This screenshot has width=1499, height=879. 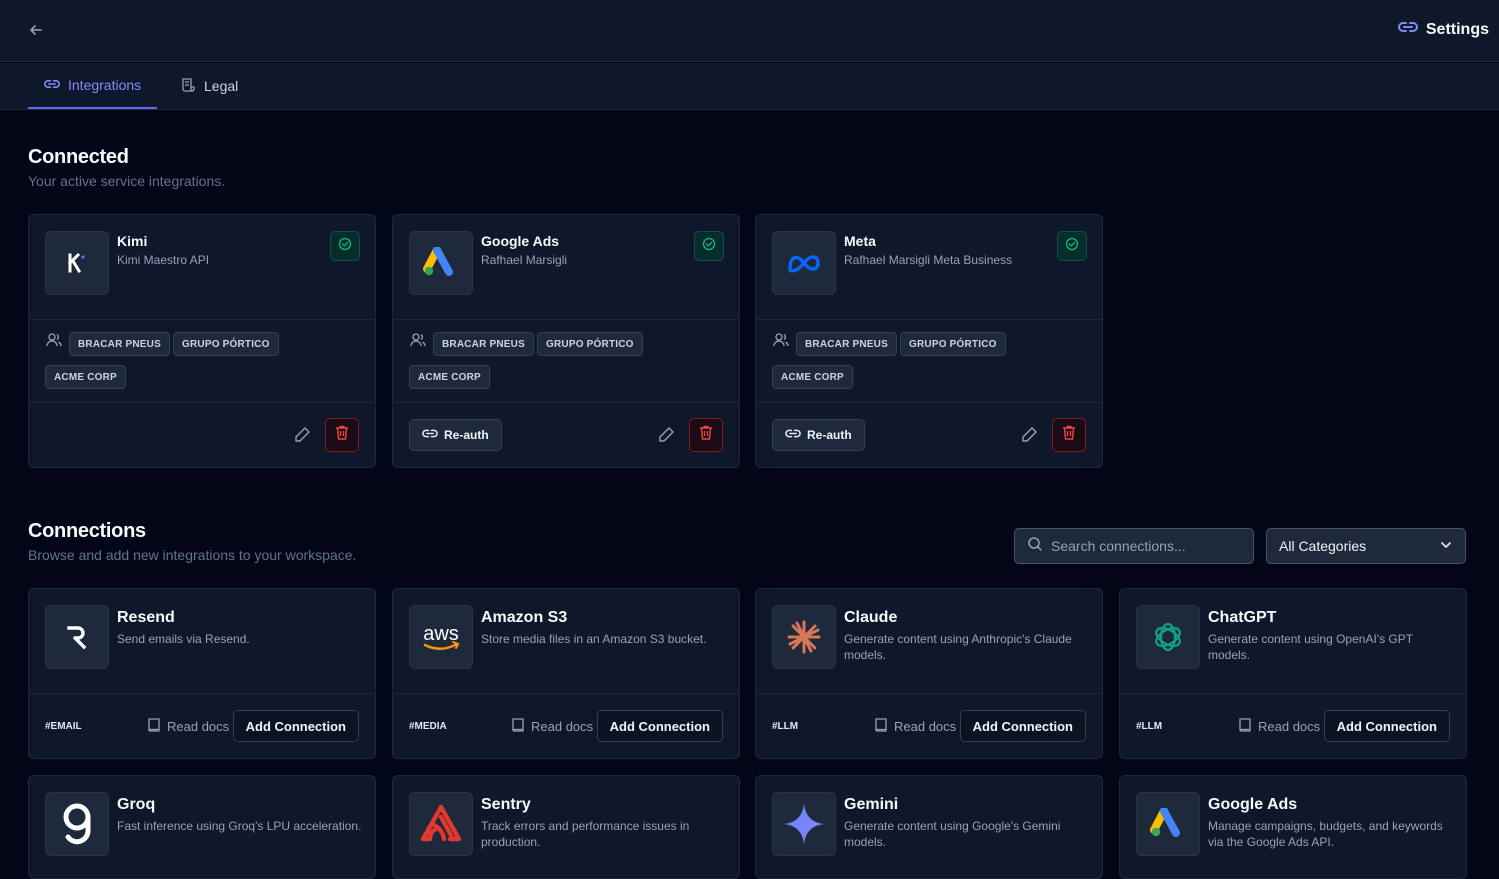 I want to click on category-tag: #LLM, so click(x=785, y=726).